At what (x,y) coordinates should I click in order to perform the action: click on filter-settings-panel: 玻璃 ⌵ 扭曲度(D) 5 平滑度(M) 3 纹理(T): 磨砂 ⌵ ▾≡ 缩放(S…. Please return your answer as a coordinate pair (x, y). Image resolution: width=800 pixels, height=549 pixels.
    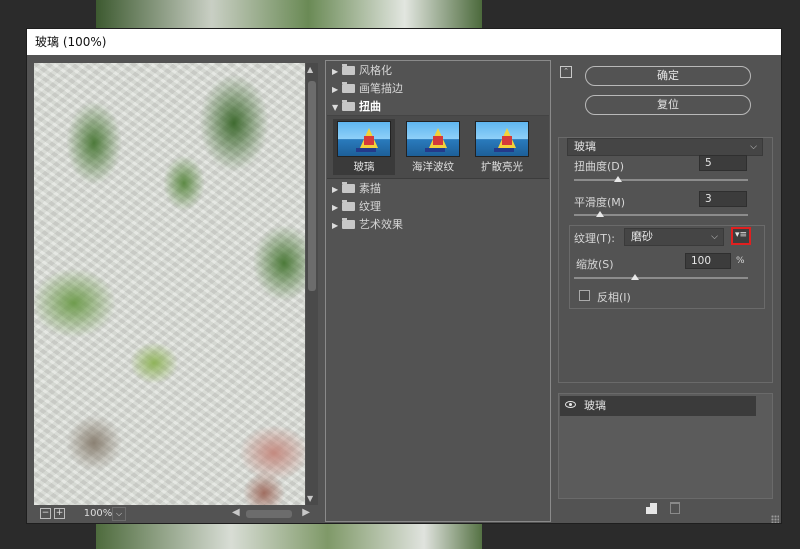
    Looking at the image, I should click on (665, 260).